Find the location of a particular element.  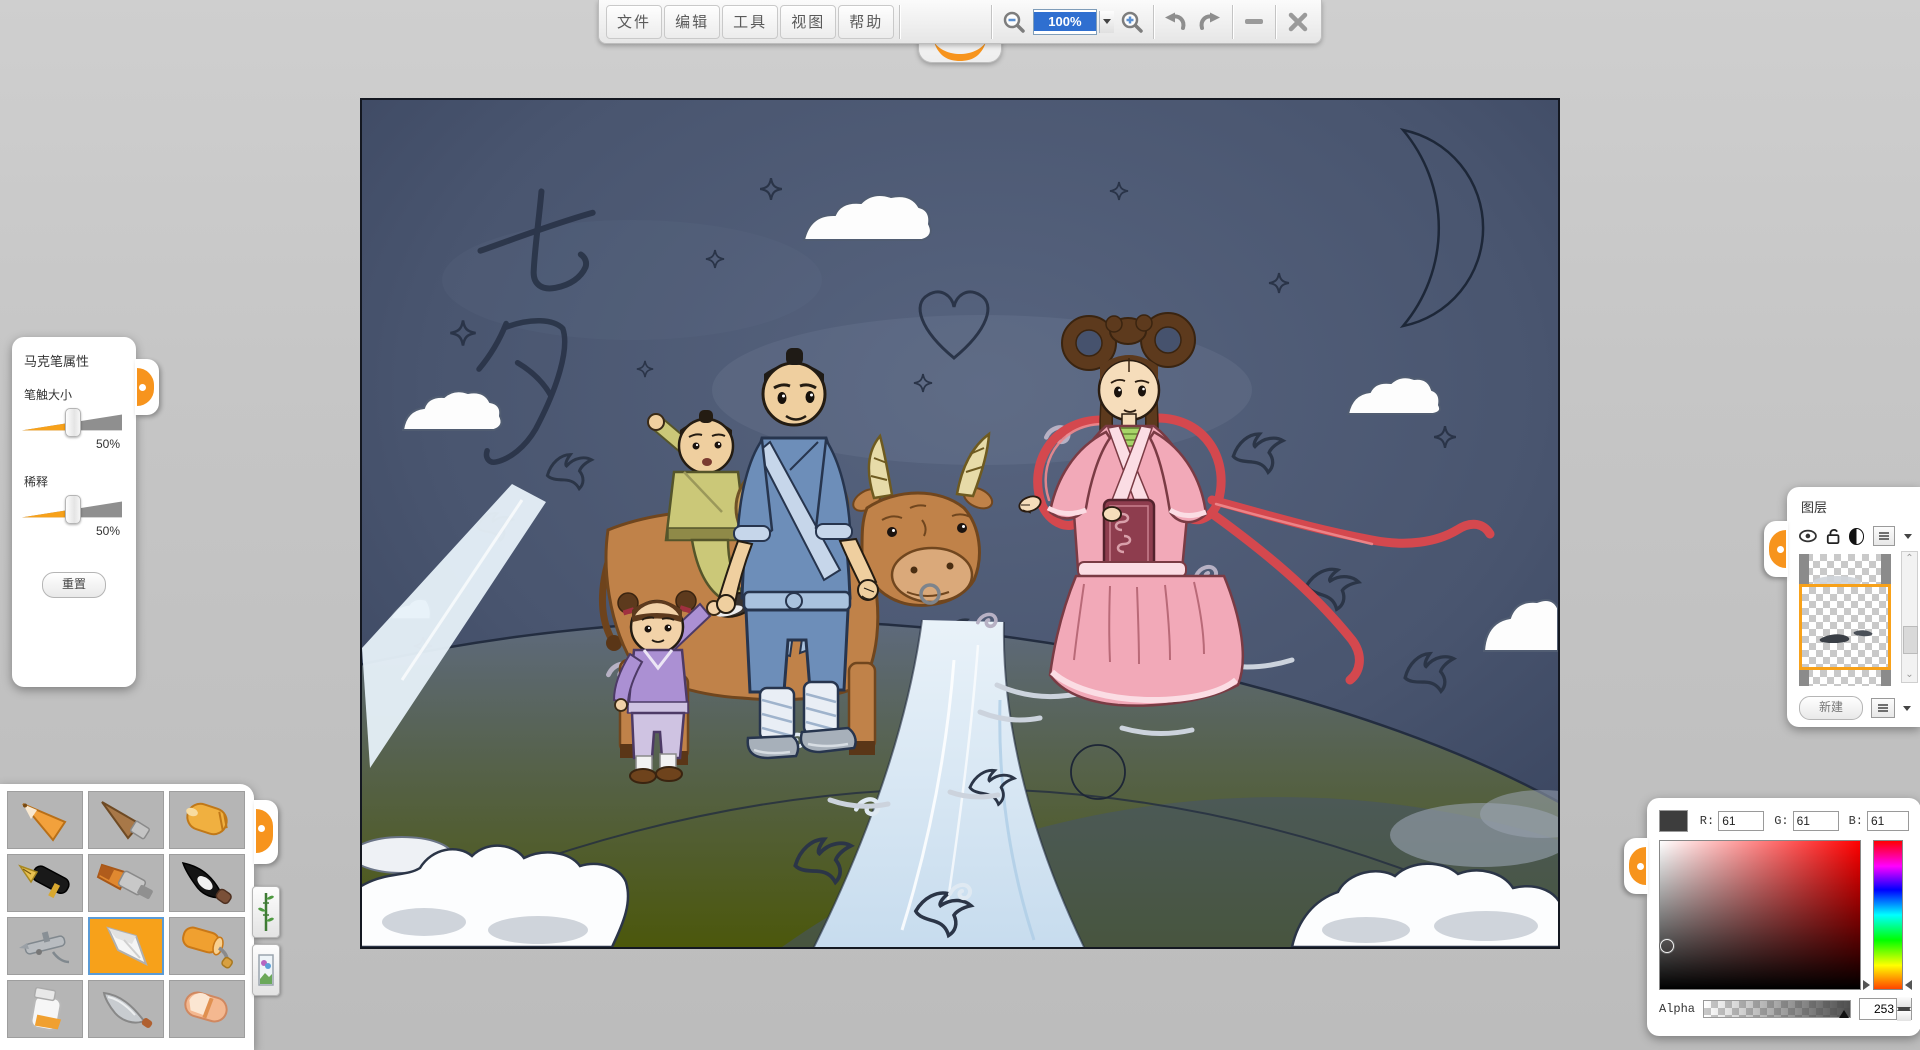

hue-marker-left-icon is located at coordinates (1866, 985).